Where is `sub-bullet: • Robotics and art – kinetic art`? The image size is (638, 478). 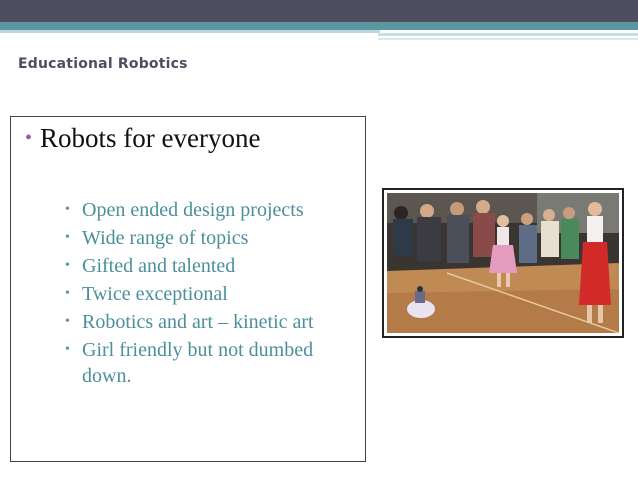
sub-bullet: • Robotics and art – kinetic art is located at coordinates (215, 322).